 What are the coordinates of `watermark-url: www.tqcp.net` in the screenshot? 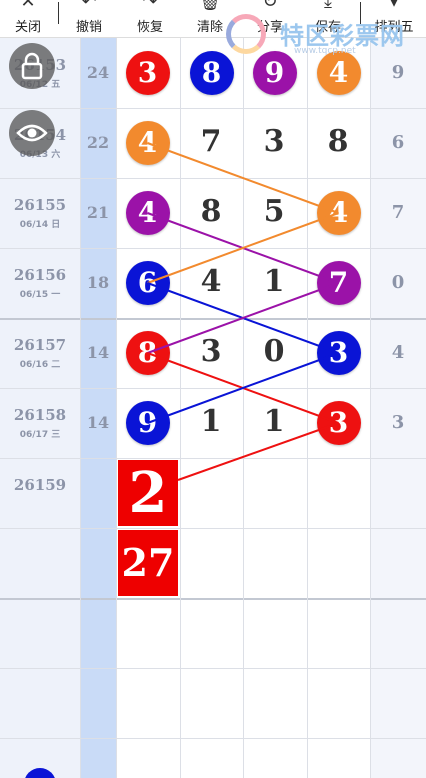 It's located at (325, 51).